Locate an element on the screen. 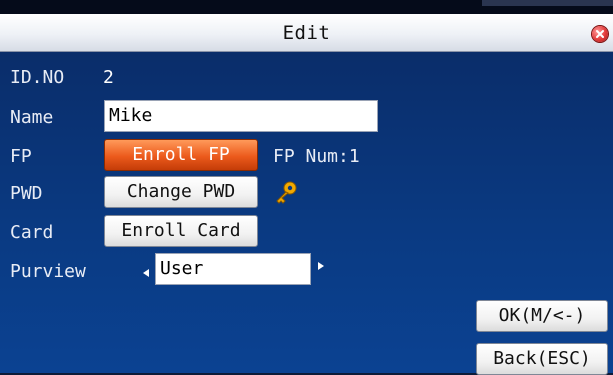  enroll-fp-button: Enroll FP is located at coordinates (181, 155).